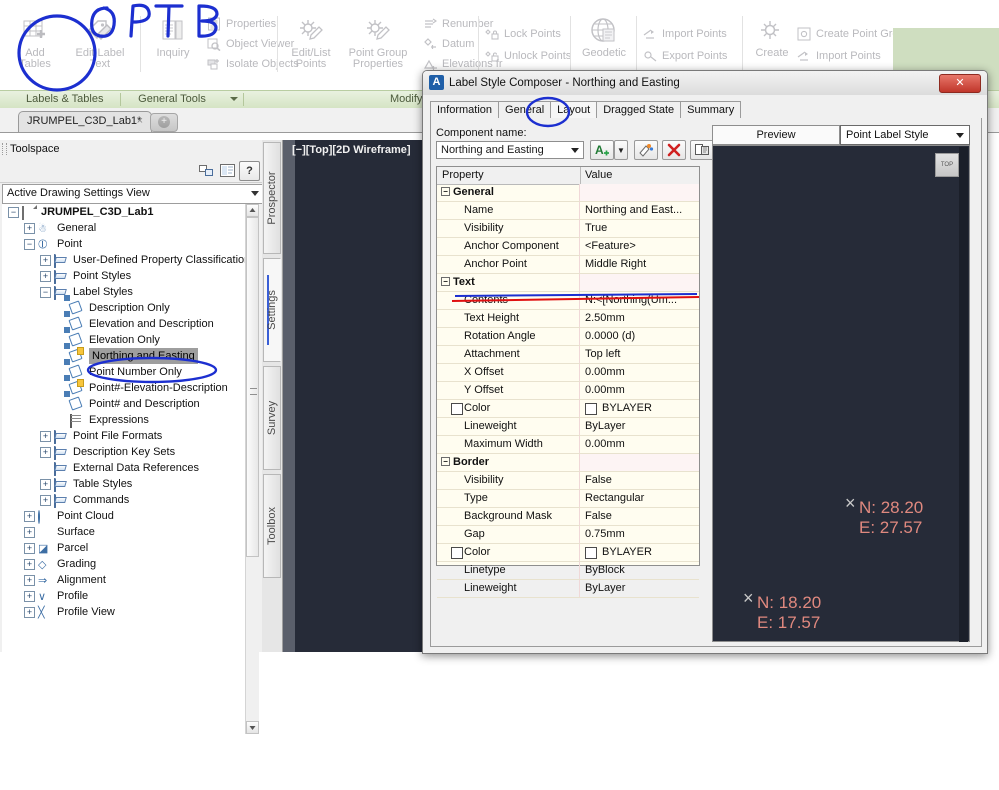 This screenshot has height=790, width=999. What do you see at coordinates (568, 517) in the screenshot?
I see `property-row-background-mask: Background Mask False` at bounding box center [568, 517].